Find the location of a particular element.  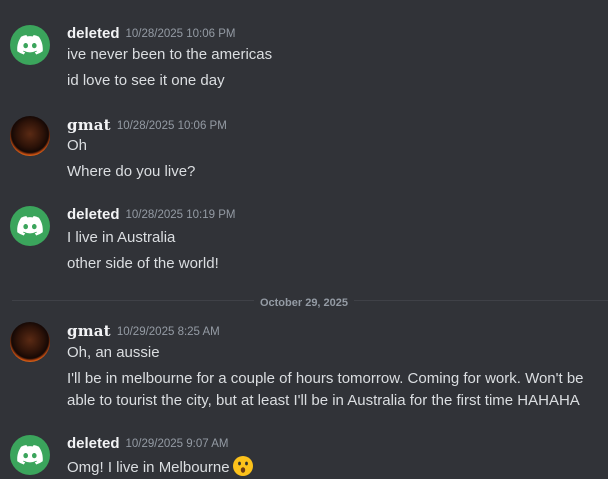

message-header: deleted 10/28/2025 10:06 PM is located at coordinates (151, 35).